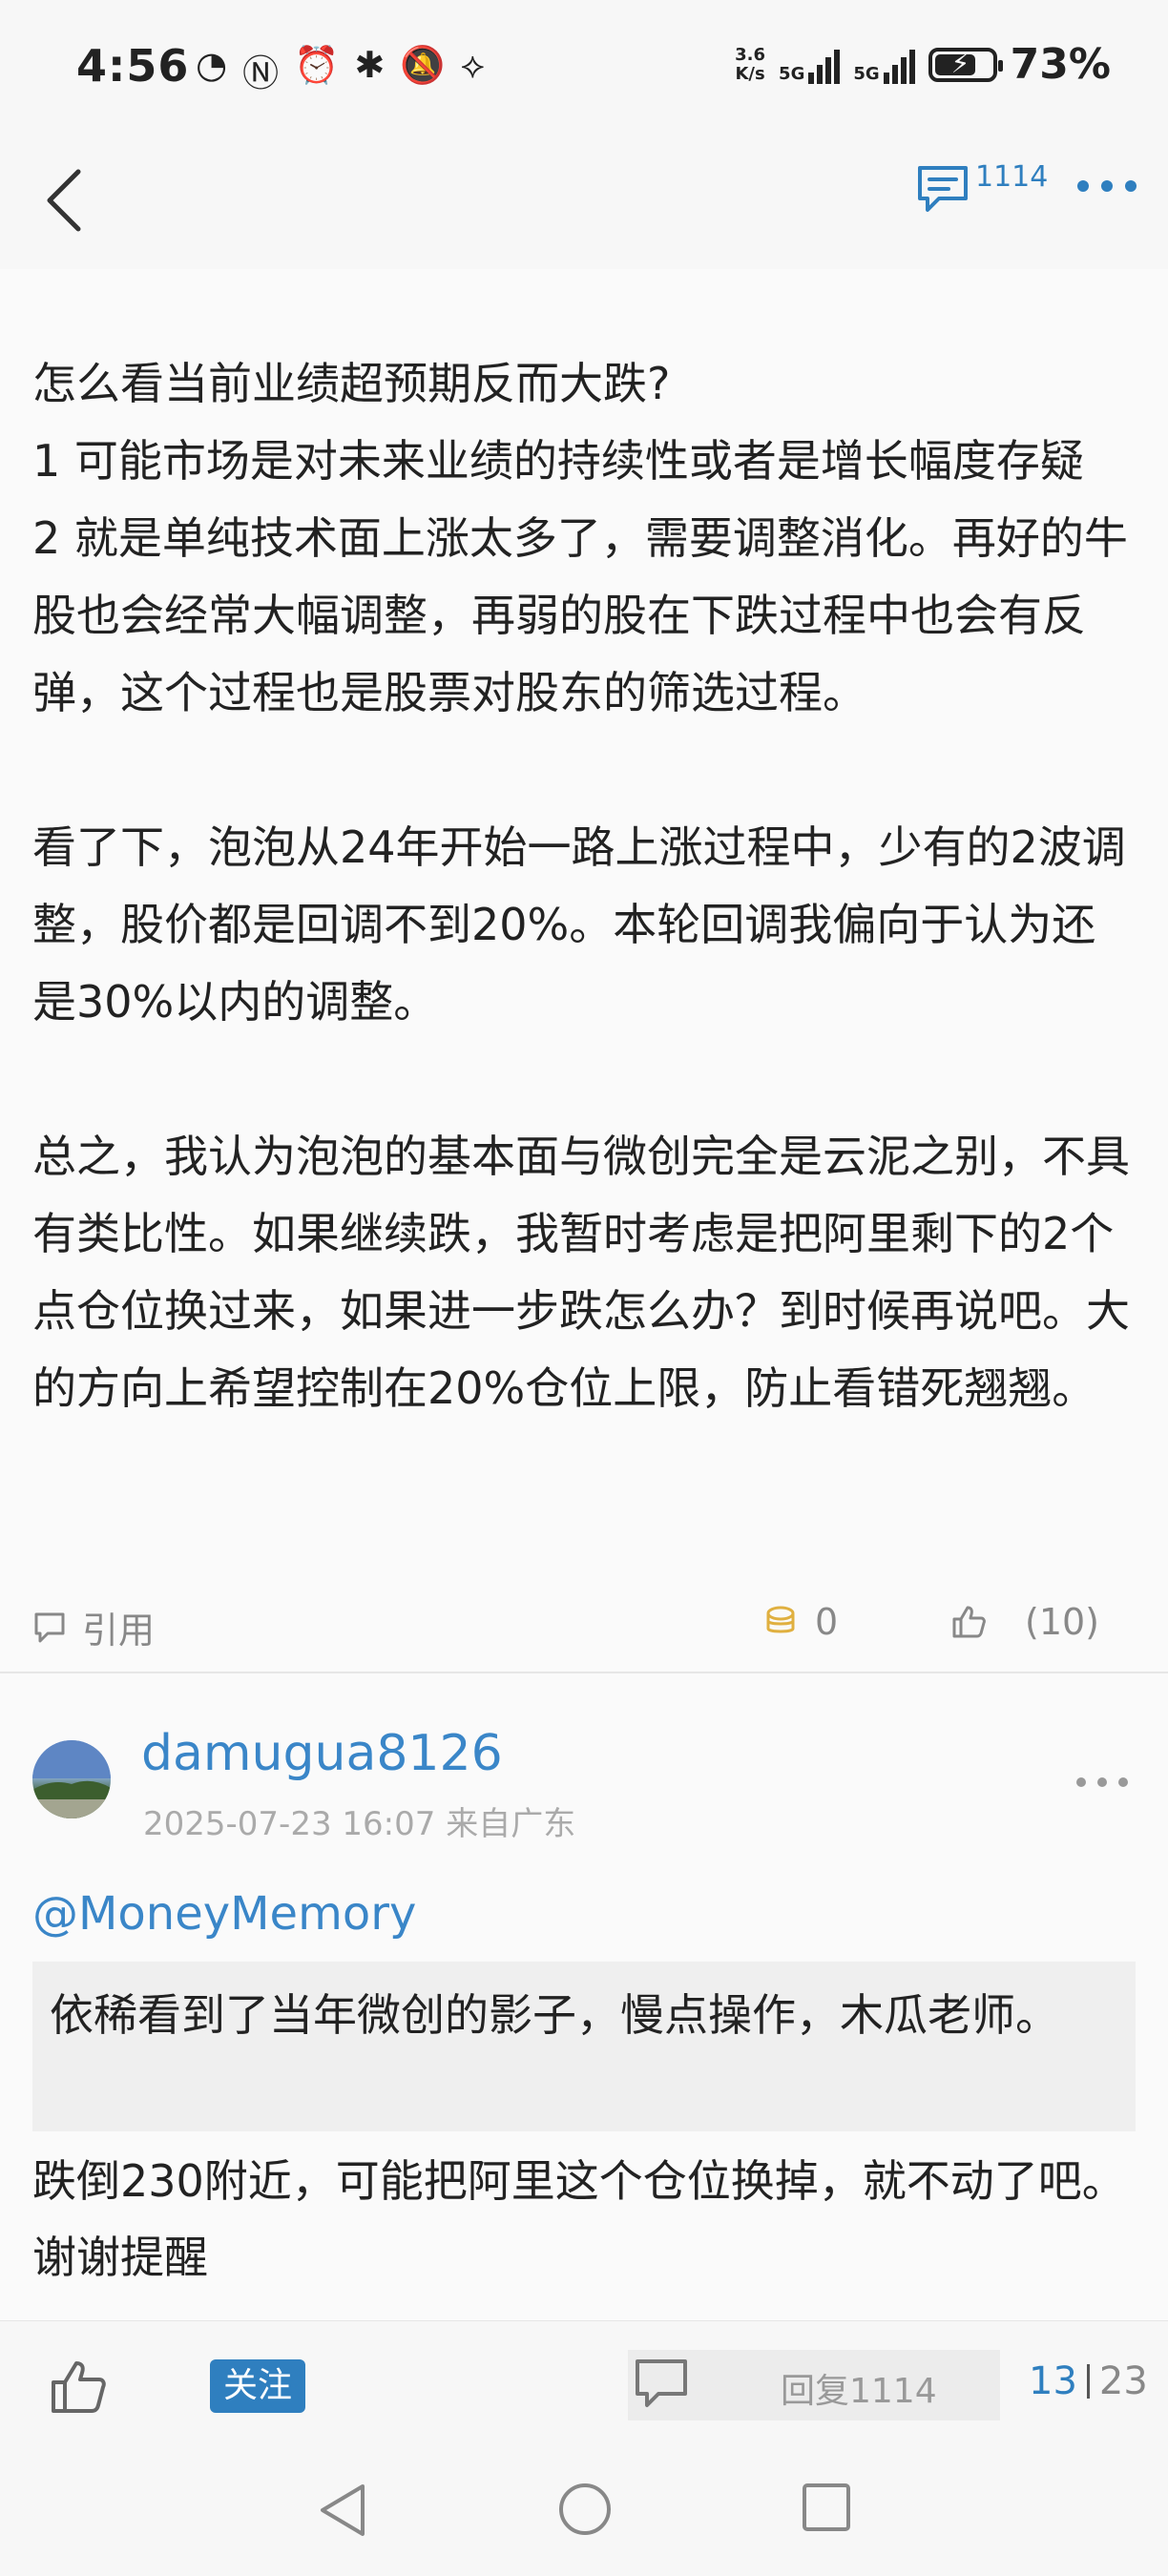  Describe the element at coordinates (212, 65) in the screenshot. I see `speedometer-icon: ◔` at that location.